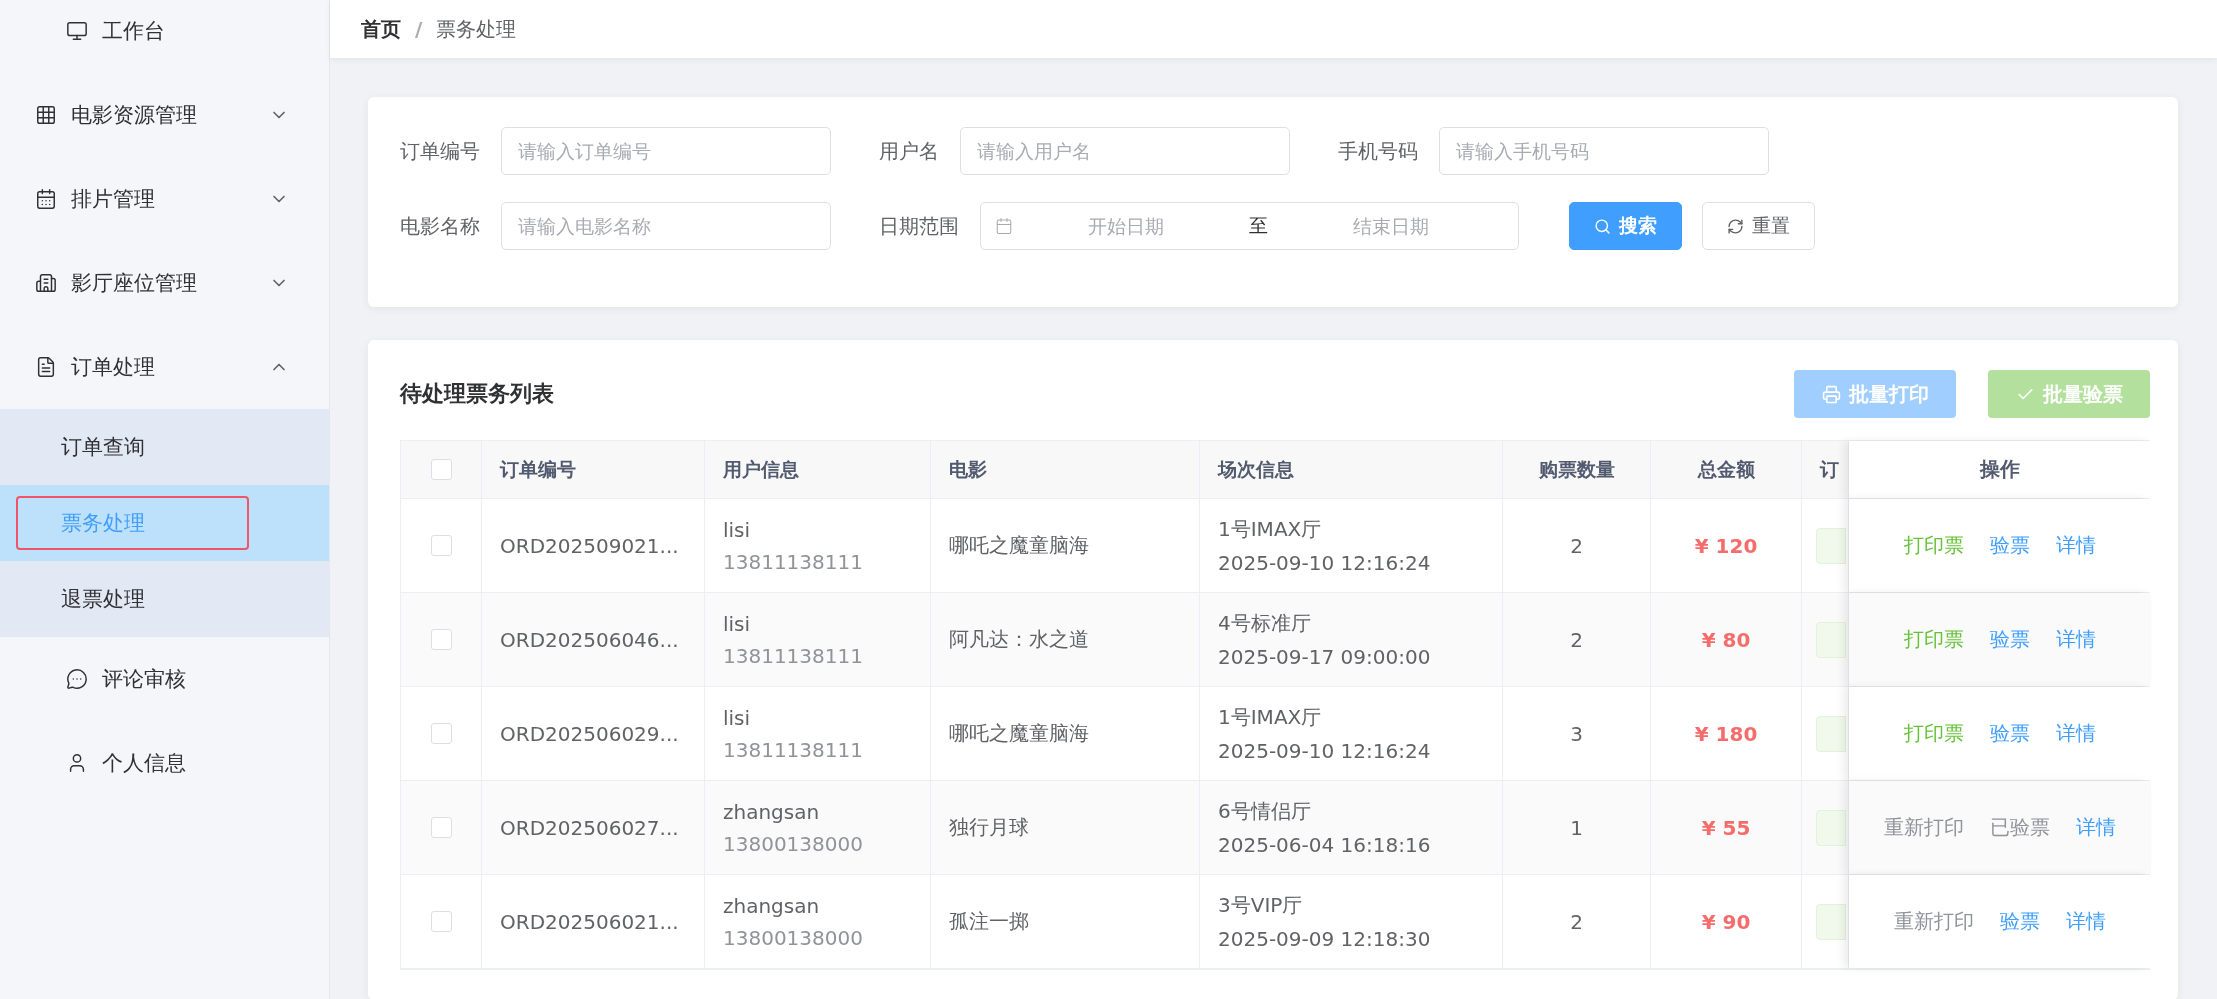 The image size is (2217, 999). Describe the element at coordinates (666, 151) in the screenshot. I see `input-field: 请输入订单编号` at that location.